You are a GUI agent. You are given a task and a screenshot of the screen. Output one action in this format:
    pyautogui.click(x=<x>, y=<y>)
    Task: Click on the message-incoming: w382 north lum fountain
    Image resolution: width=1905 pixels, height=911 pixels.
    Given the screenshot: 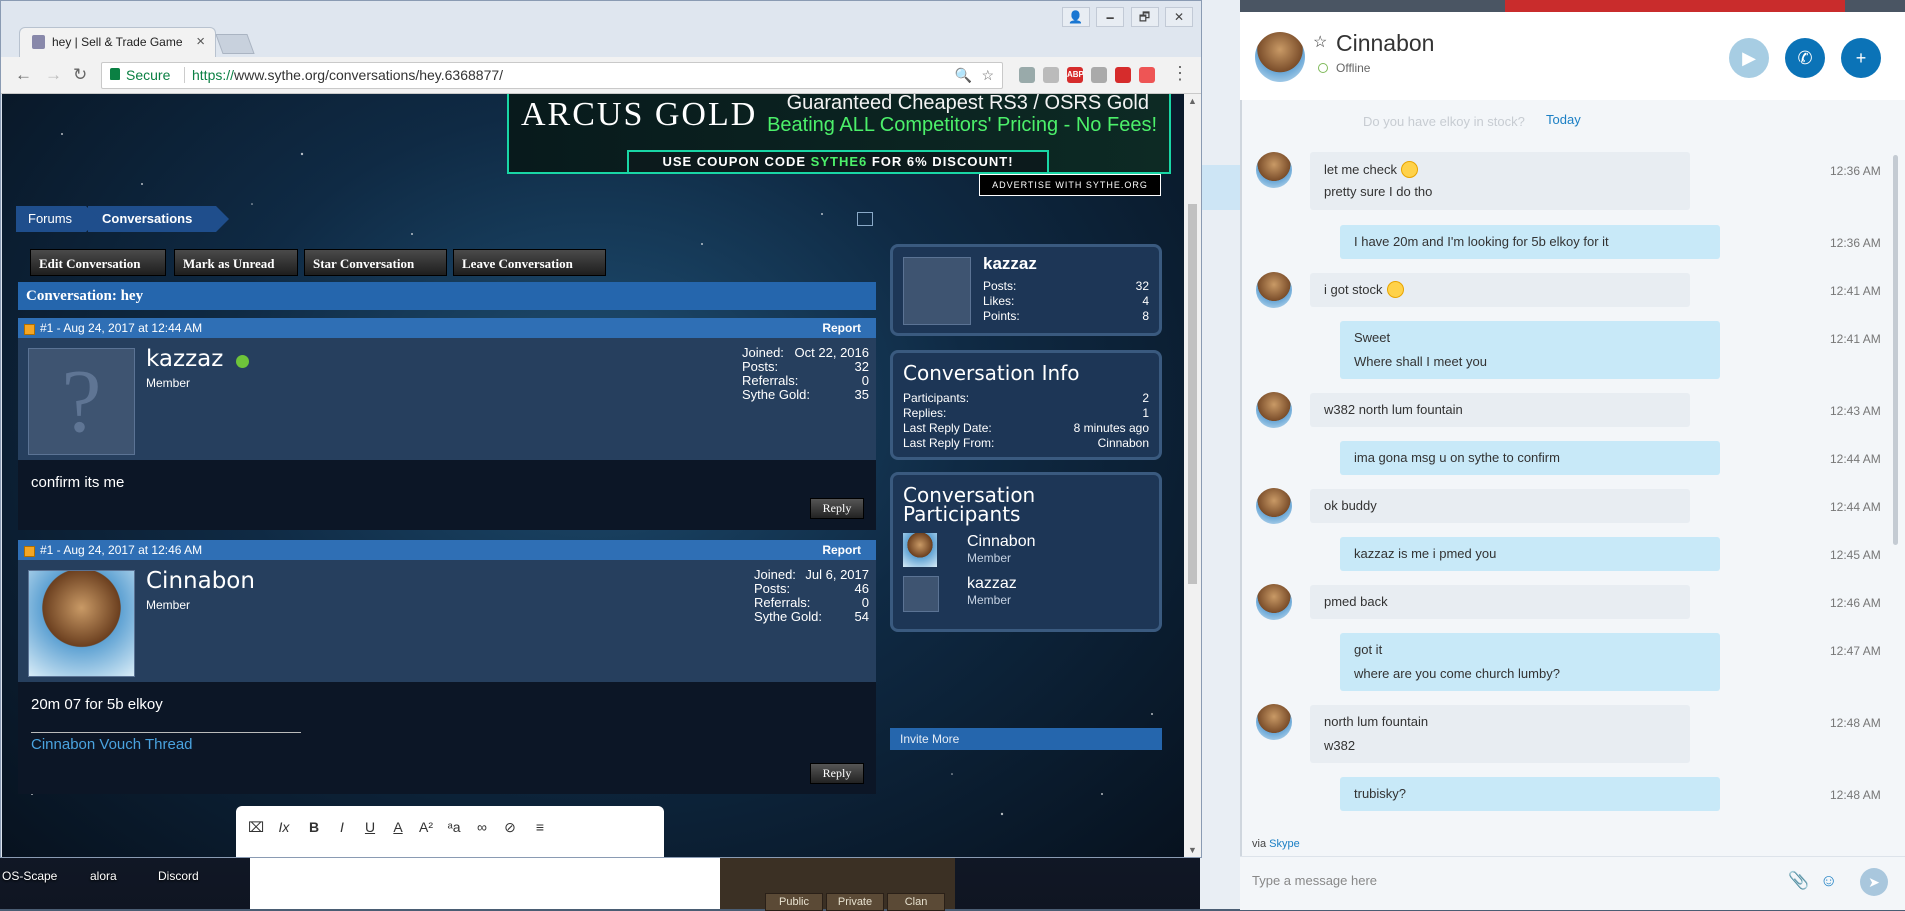 What is the action you would take?
    pyautogui.click(x=1500, y=410)
    